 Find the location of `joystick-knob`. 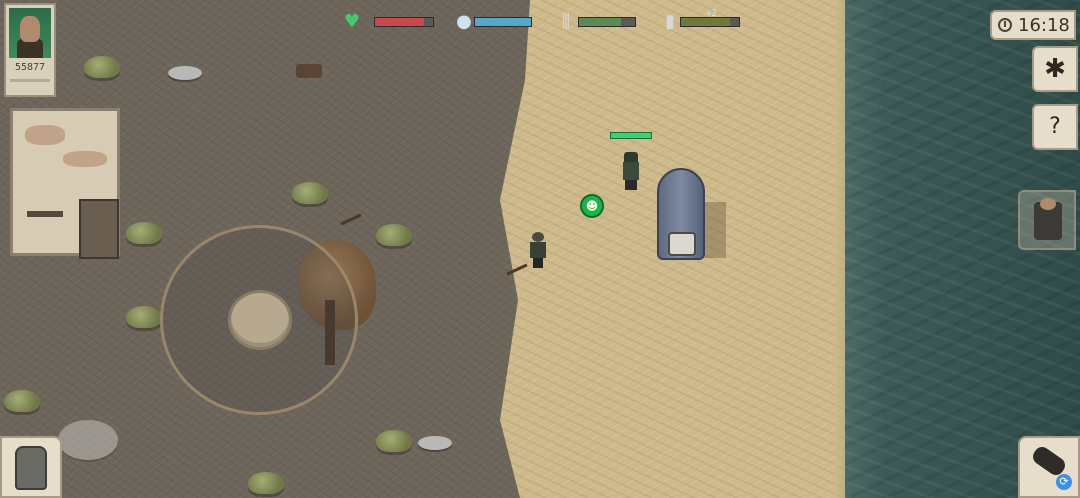

joystick-knob is located at coordinates (260, 320).